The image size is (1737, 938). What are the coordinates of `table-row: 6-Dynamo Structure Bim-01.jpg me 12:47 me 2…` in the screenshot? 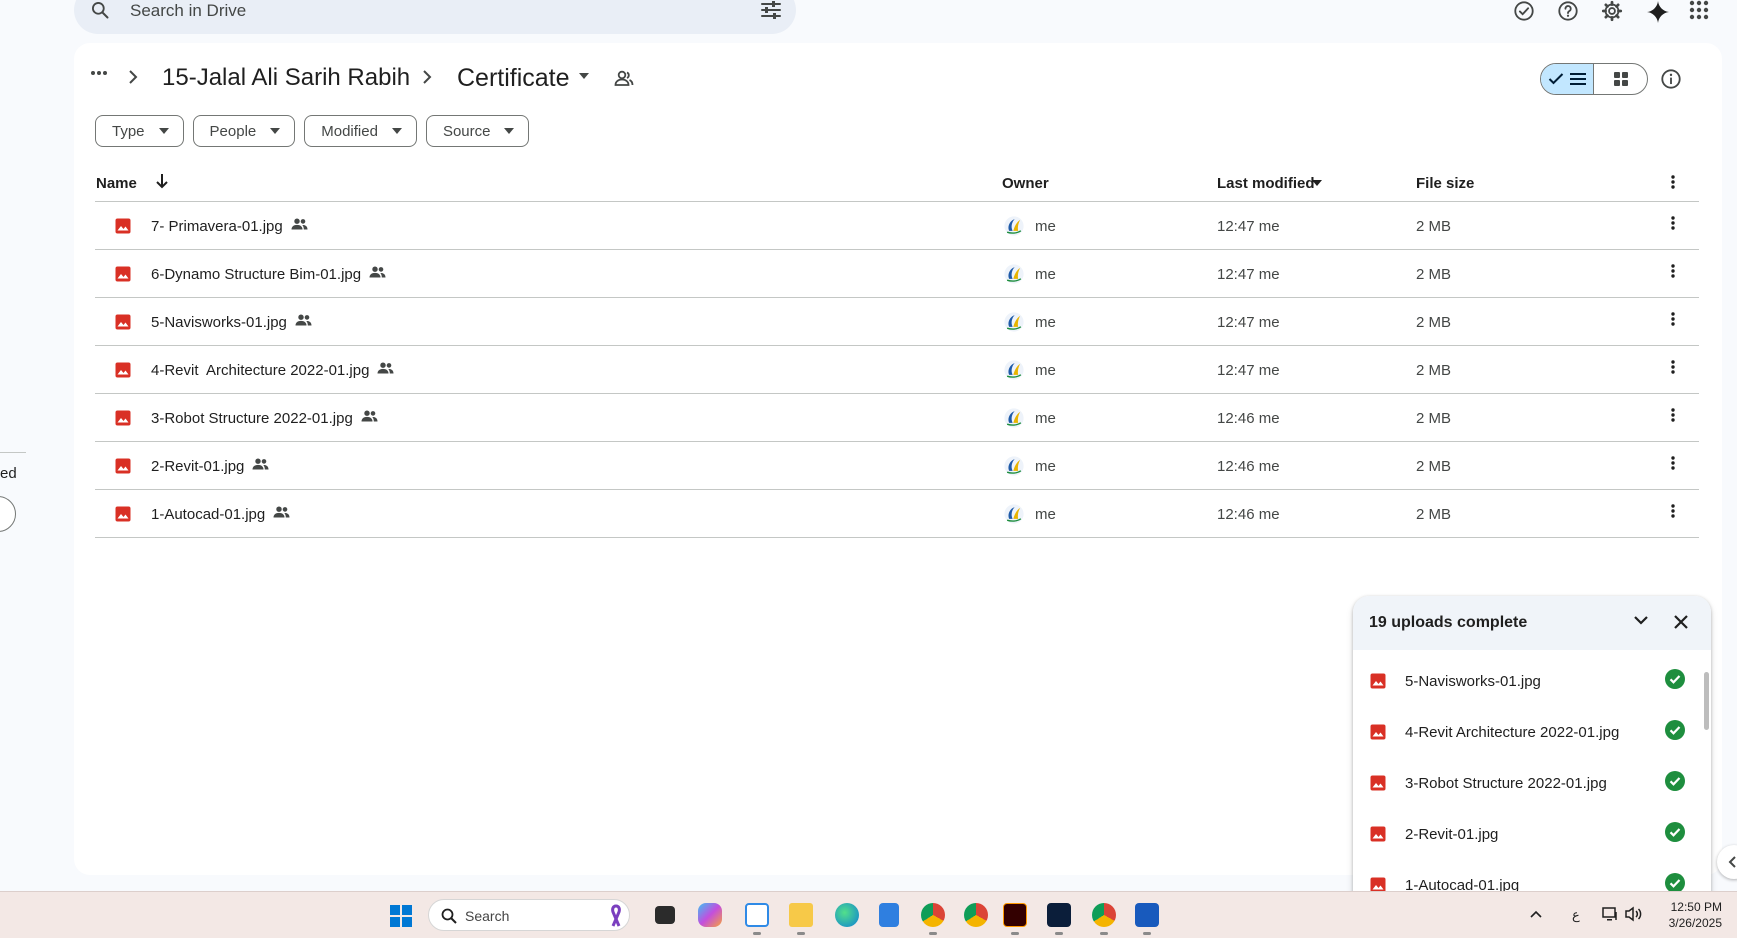 It's located at (897, 274).